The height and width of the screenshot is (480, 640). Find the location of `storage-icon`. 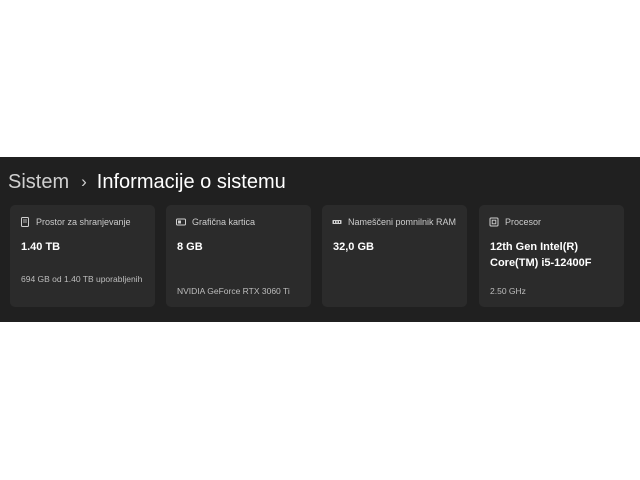

storage-icon is located at coordinates (25, 222).